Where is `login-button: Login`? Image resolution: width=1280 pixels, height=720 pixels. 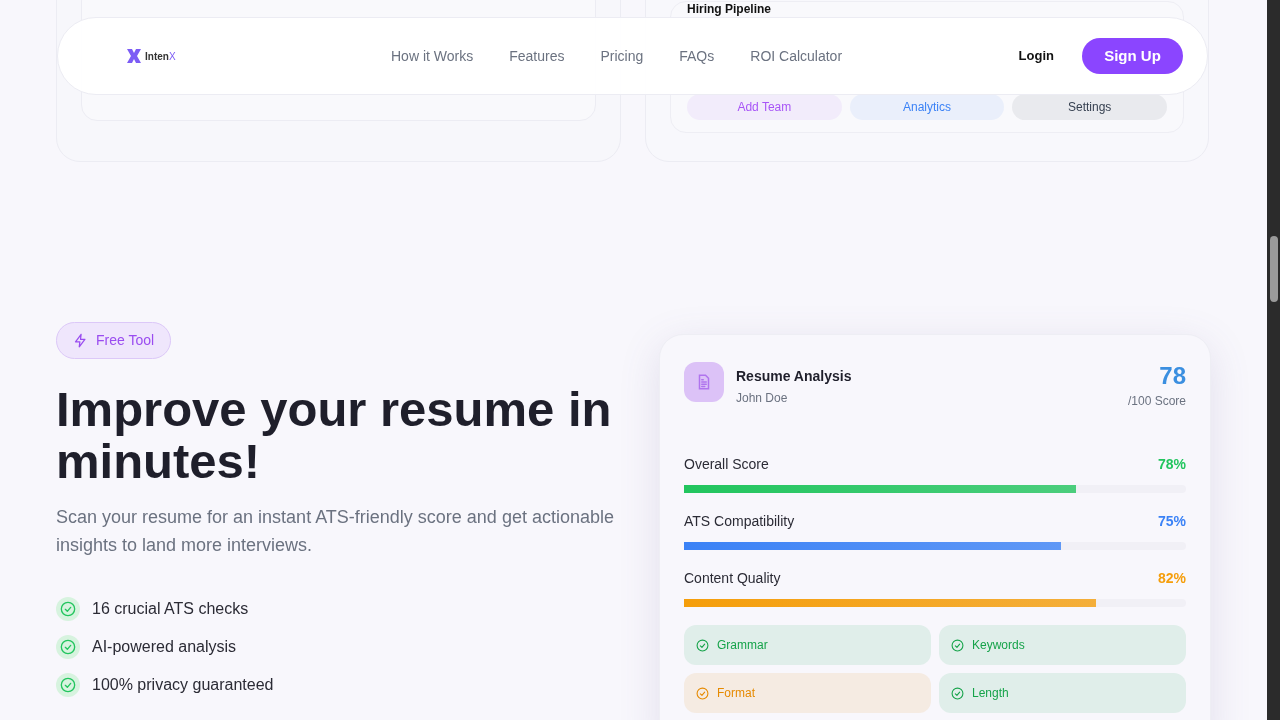
login-button: Login is located at coordinates (1036, 56).